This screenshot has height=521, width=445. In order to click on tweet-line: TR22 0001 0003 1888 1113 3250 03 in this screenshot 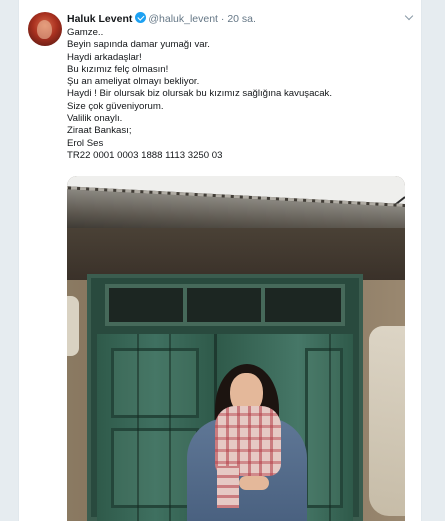, I will do `click(145, 155)`.